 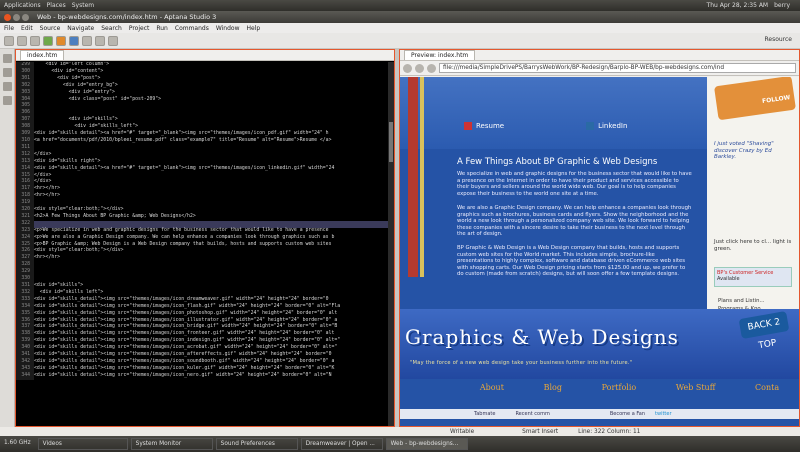 I want to click on code-line: 311, so click(x=202, y=148).